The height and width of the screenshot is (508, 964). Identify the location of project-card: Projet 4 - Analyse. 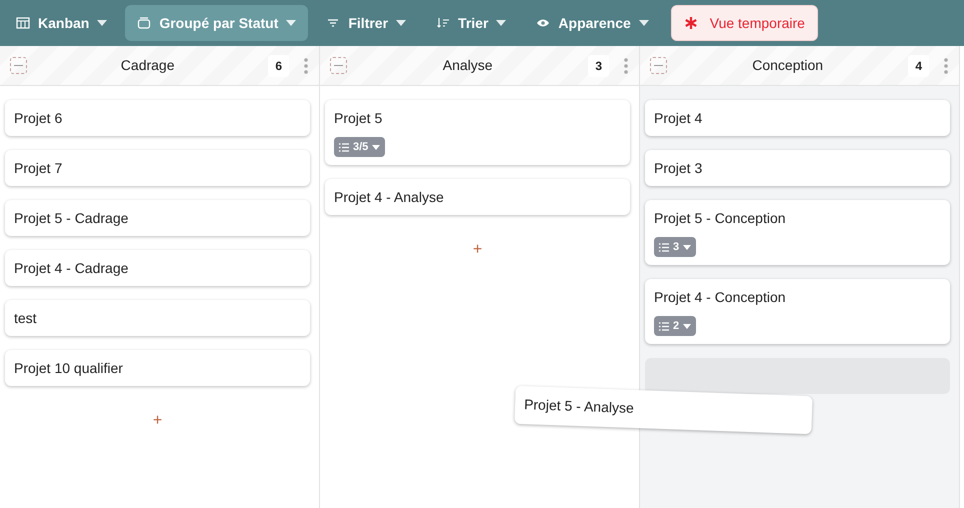
(477, 197).